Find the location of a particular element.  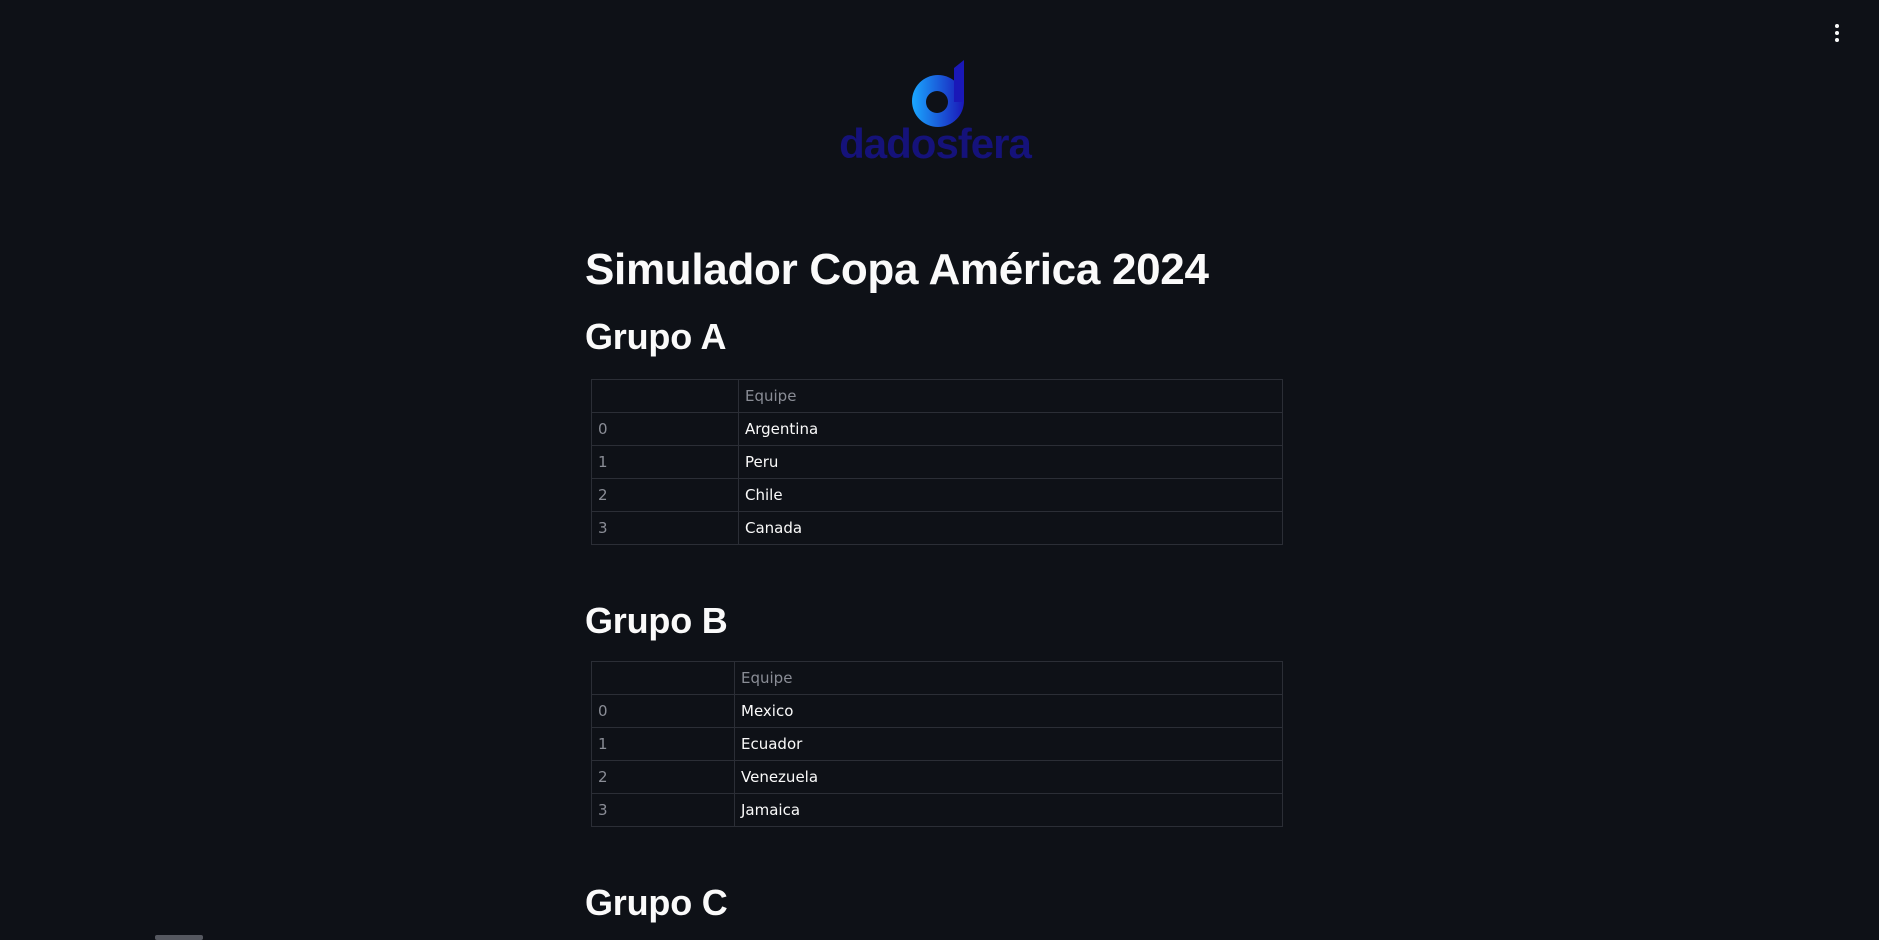

table-row: 0 Argentina is located at coordinates (937, 429).